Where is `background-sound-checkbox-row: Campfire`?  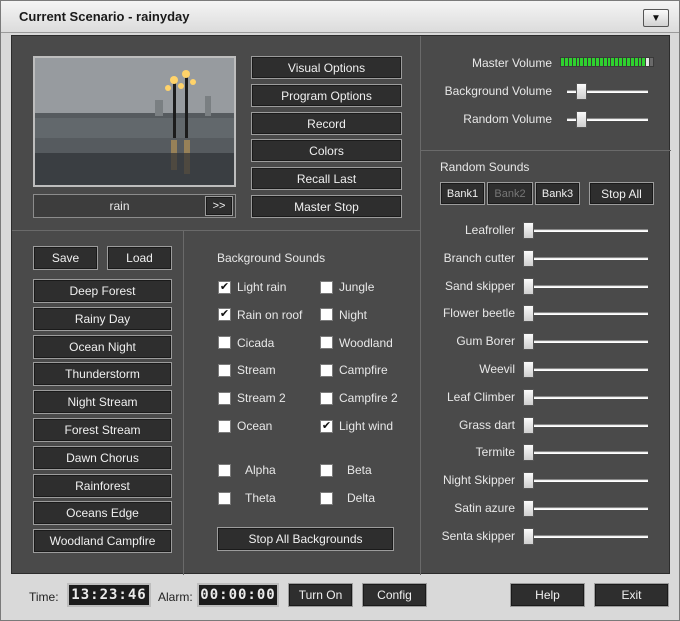 background-sound-checkbox-row: Campfire is located at coordinates (354, 370).